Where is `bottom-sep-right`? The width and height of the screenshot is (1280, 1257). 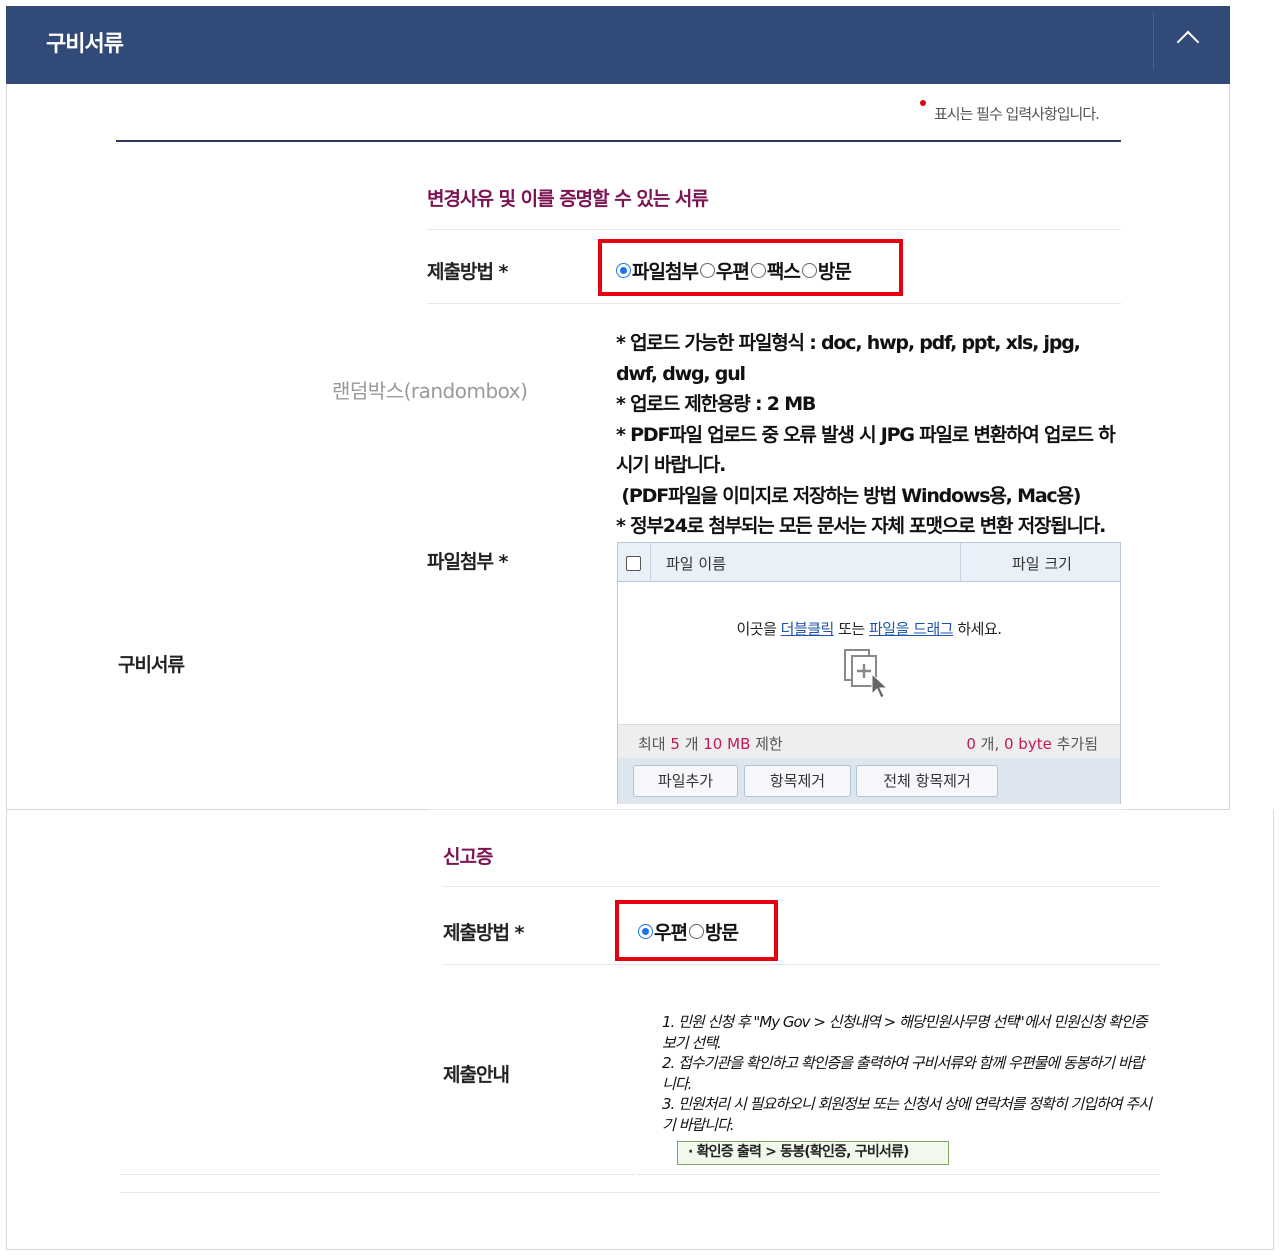
bottom-sep-right is located at coordinates (898, 1174).